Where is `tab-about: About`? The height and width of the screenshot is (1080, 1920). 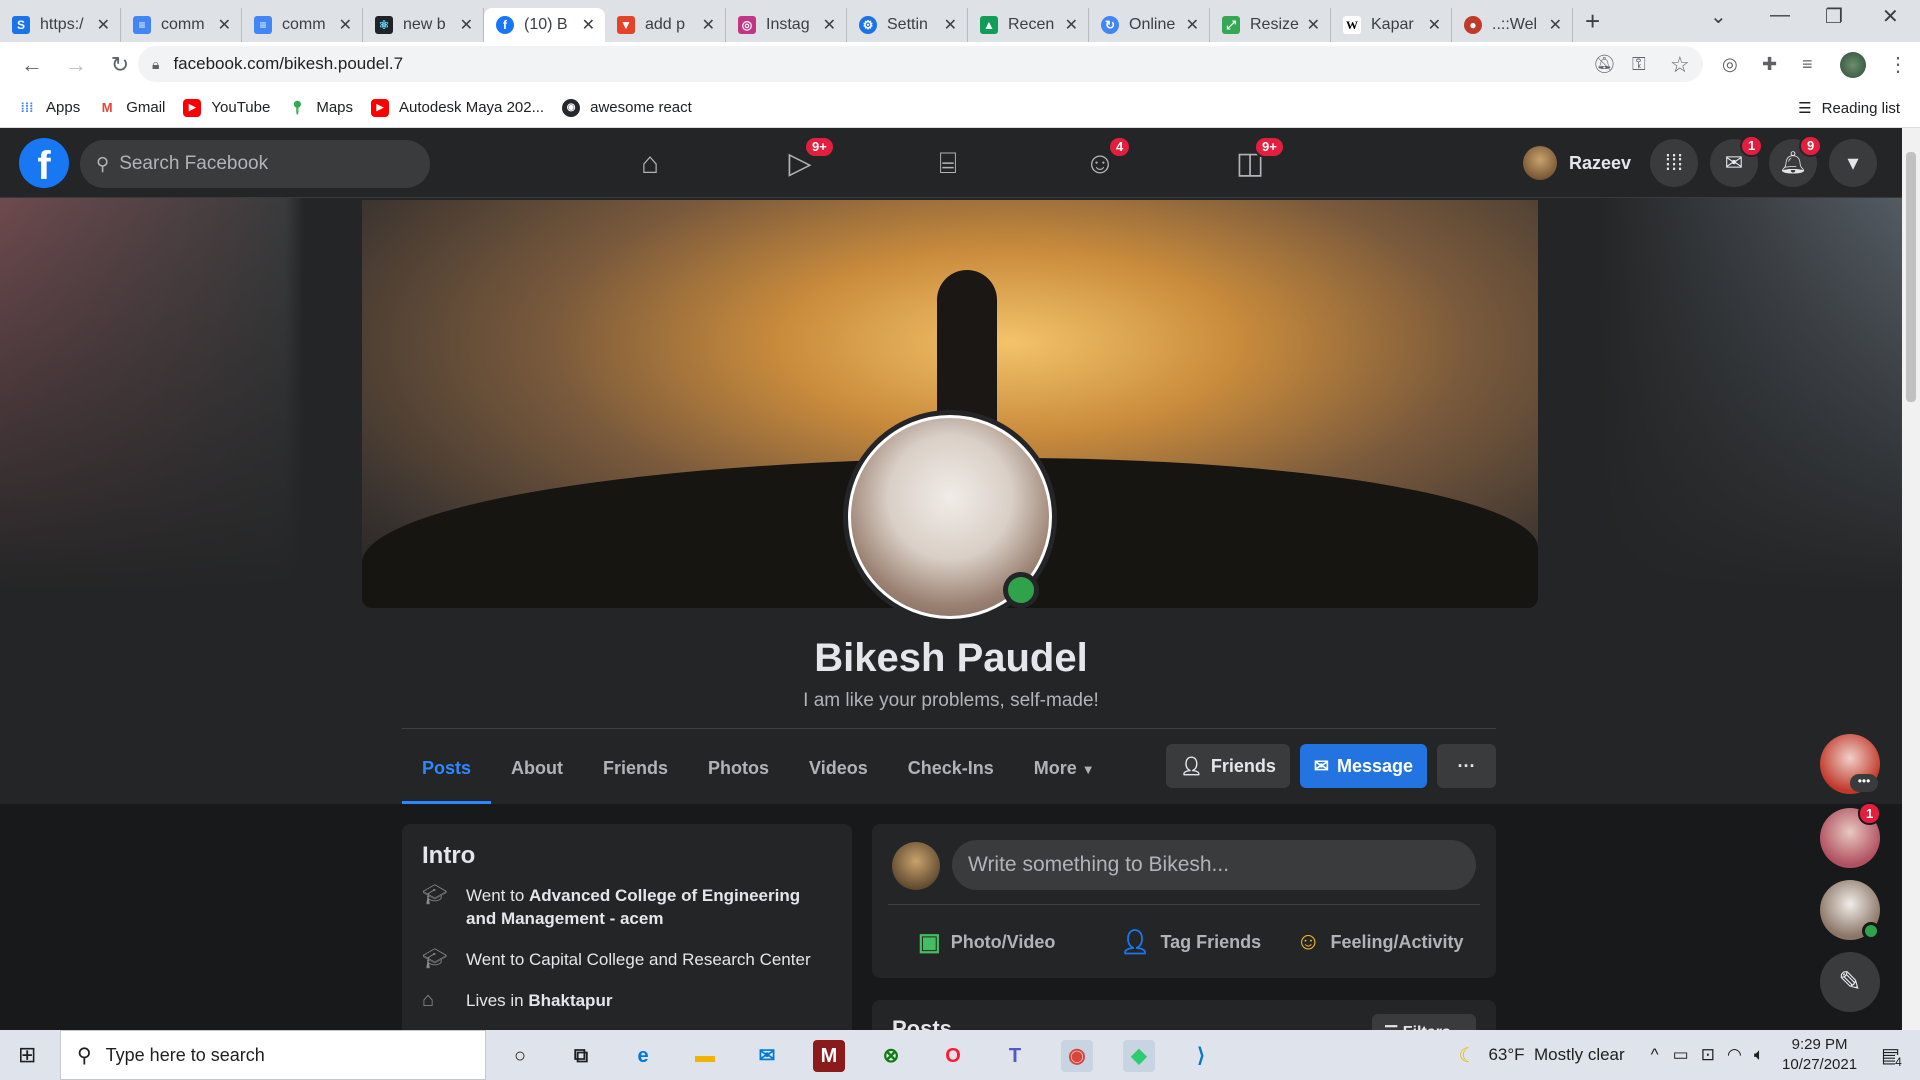 tab-about: About is located at coordinates (537, 771).